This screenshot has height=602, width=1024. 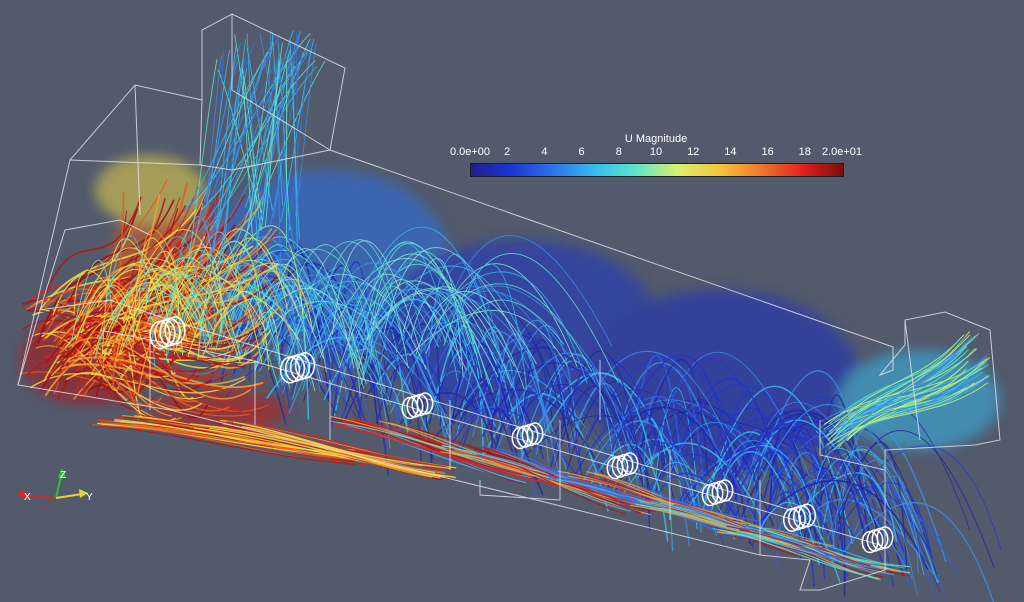 What do you see at coordinates (842, 152) in the screenshot?
I see `colorbar-tick-label: 2.0e+01` at bounding box center [842, 152].